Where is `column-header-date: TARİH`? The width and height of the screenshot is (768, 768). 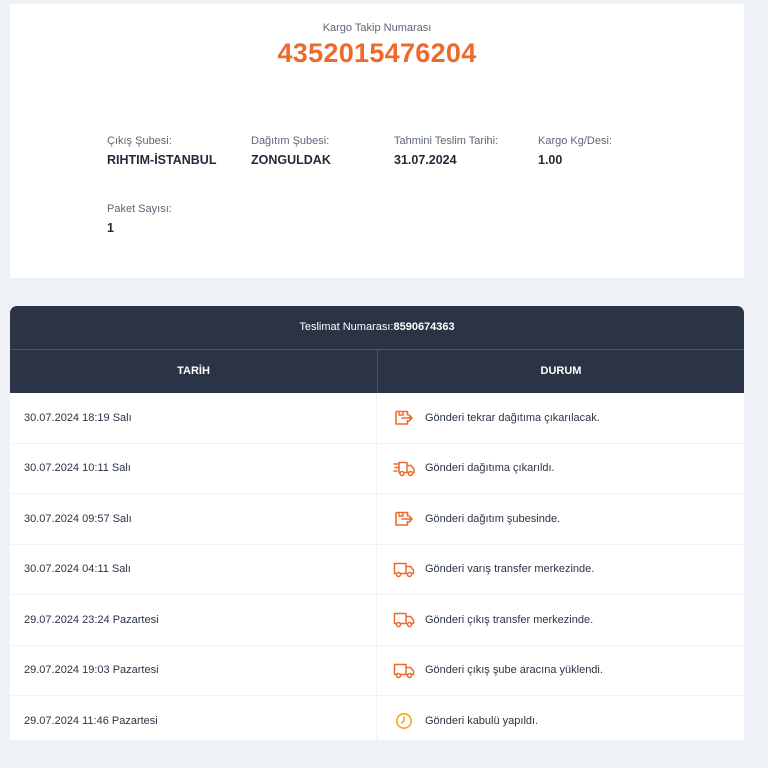 column-header-date: TARİH is located at coordinates (193, 371).